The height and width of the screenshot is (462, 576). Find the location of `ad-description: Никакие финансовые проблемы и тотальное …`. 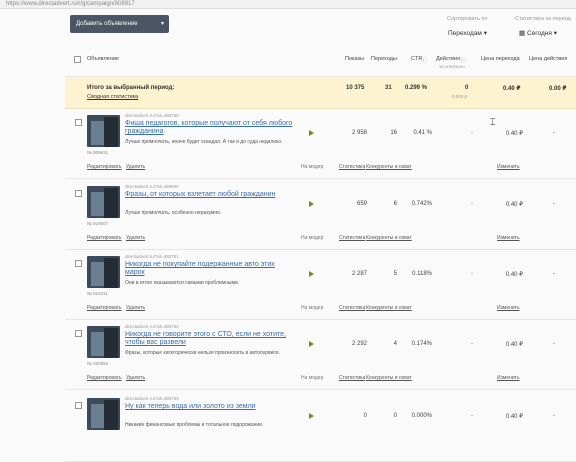

ad-description: Никакие финансовые проблемы и тотальное … is located at coordinates (194, 425).